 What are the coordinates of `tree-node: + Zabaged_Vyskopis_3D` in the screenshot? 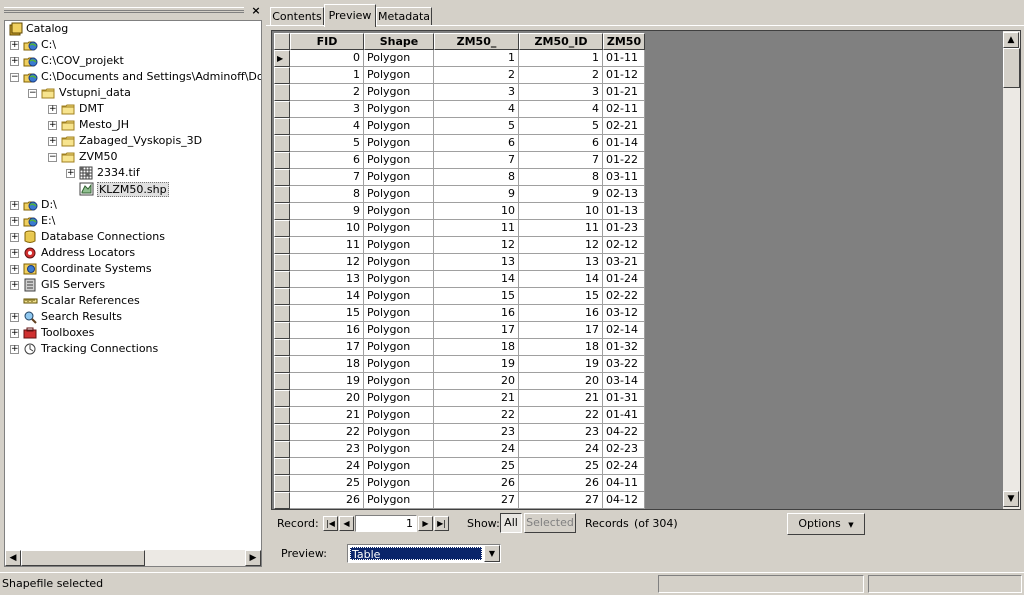 It's located at (133, 141).